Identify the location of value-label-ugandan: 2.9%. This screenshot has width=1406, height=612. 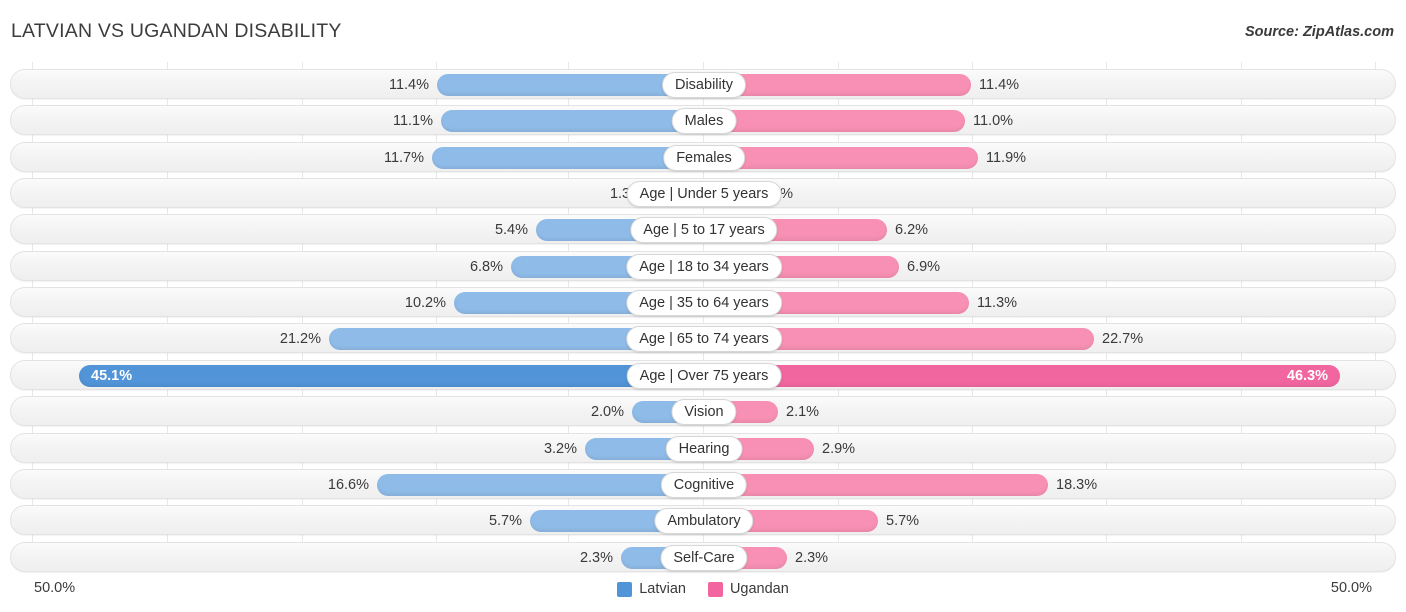
(839, 448).